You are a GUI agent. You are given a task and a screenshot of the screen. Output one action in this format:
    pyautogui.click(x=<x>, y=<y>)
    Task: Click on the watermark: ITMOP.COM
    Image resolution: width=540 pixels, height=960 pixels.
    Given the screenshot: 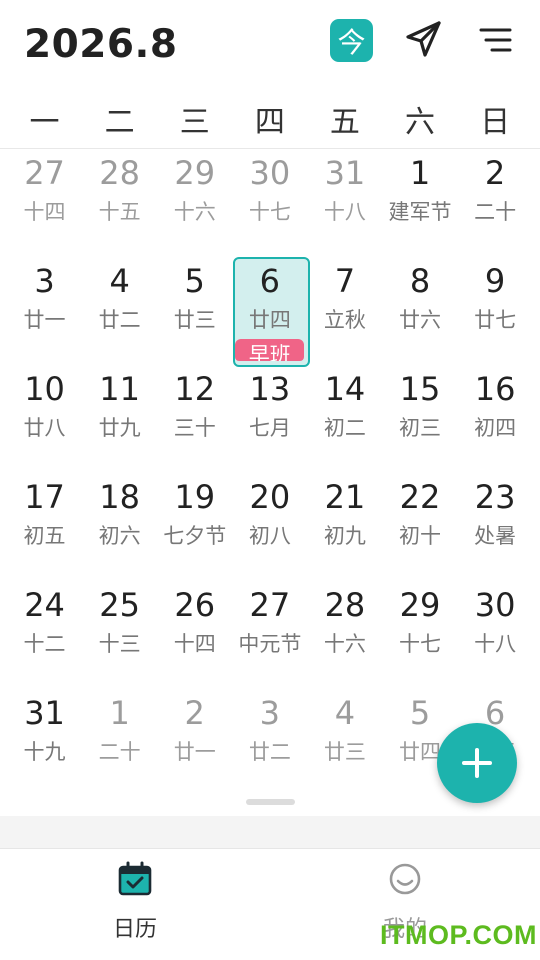 What is the action you would take?
    pyautogui.click(x=459, y=935)
    